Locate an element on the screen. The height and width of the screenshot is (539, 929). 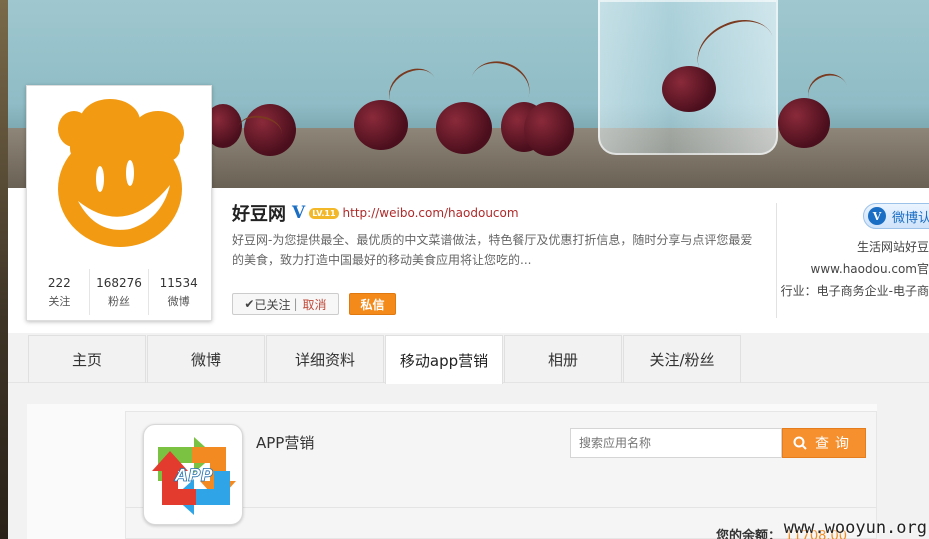
tab-weibo: 微博 is located at coordinates (206, 359).